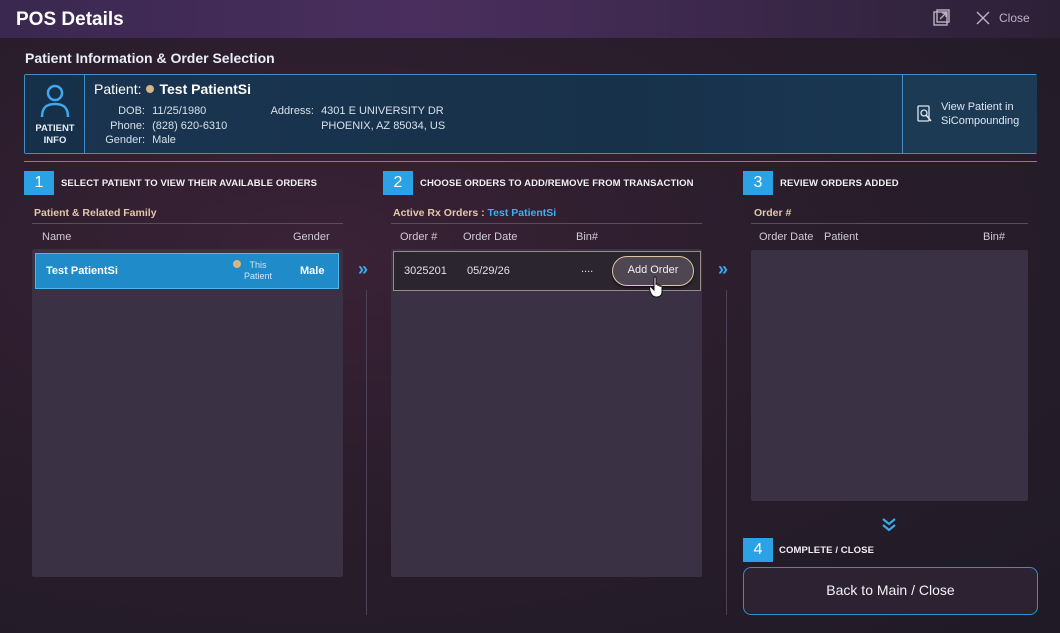  I want to click on patient-name-line: Patient: Test PatientSi, so click(172, 89).